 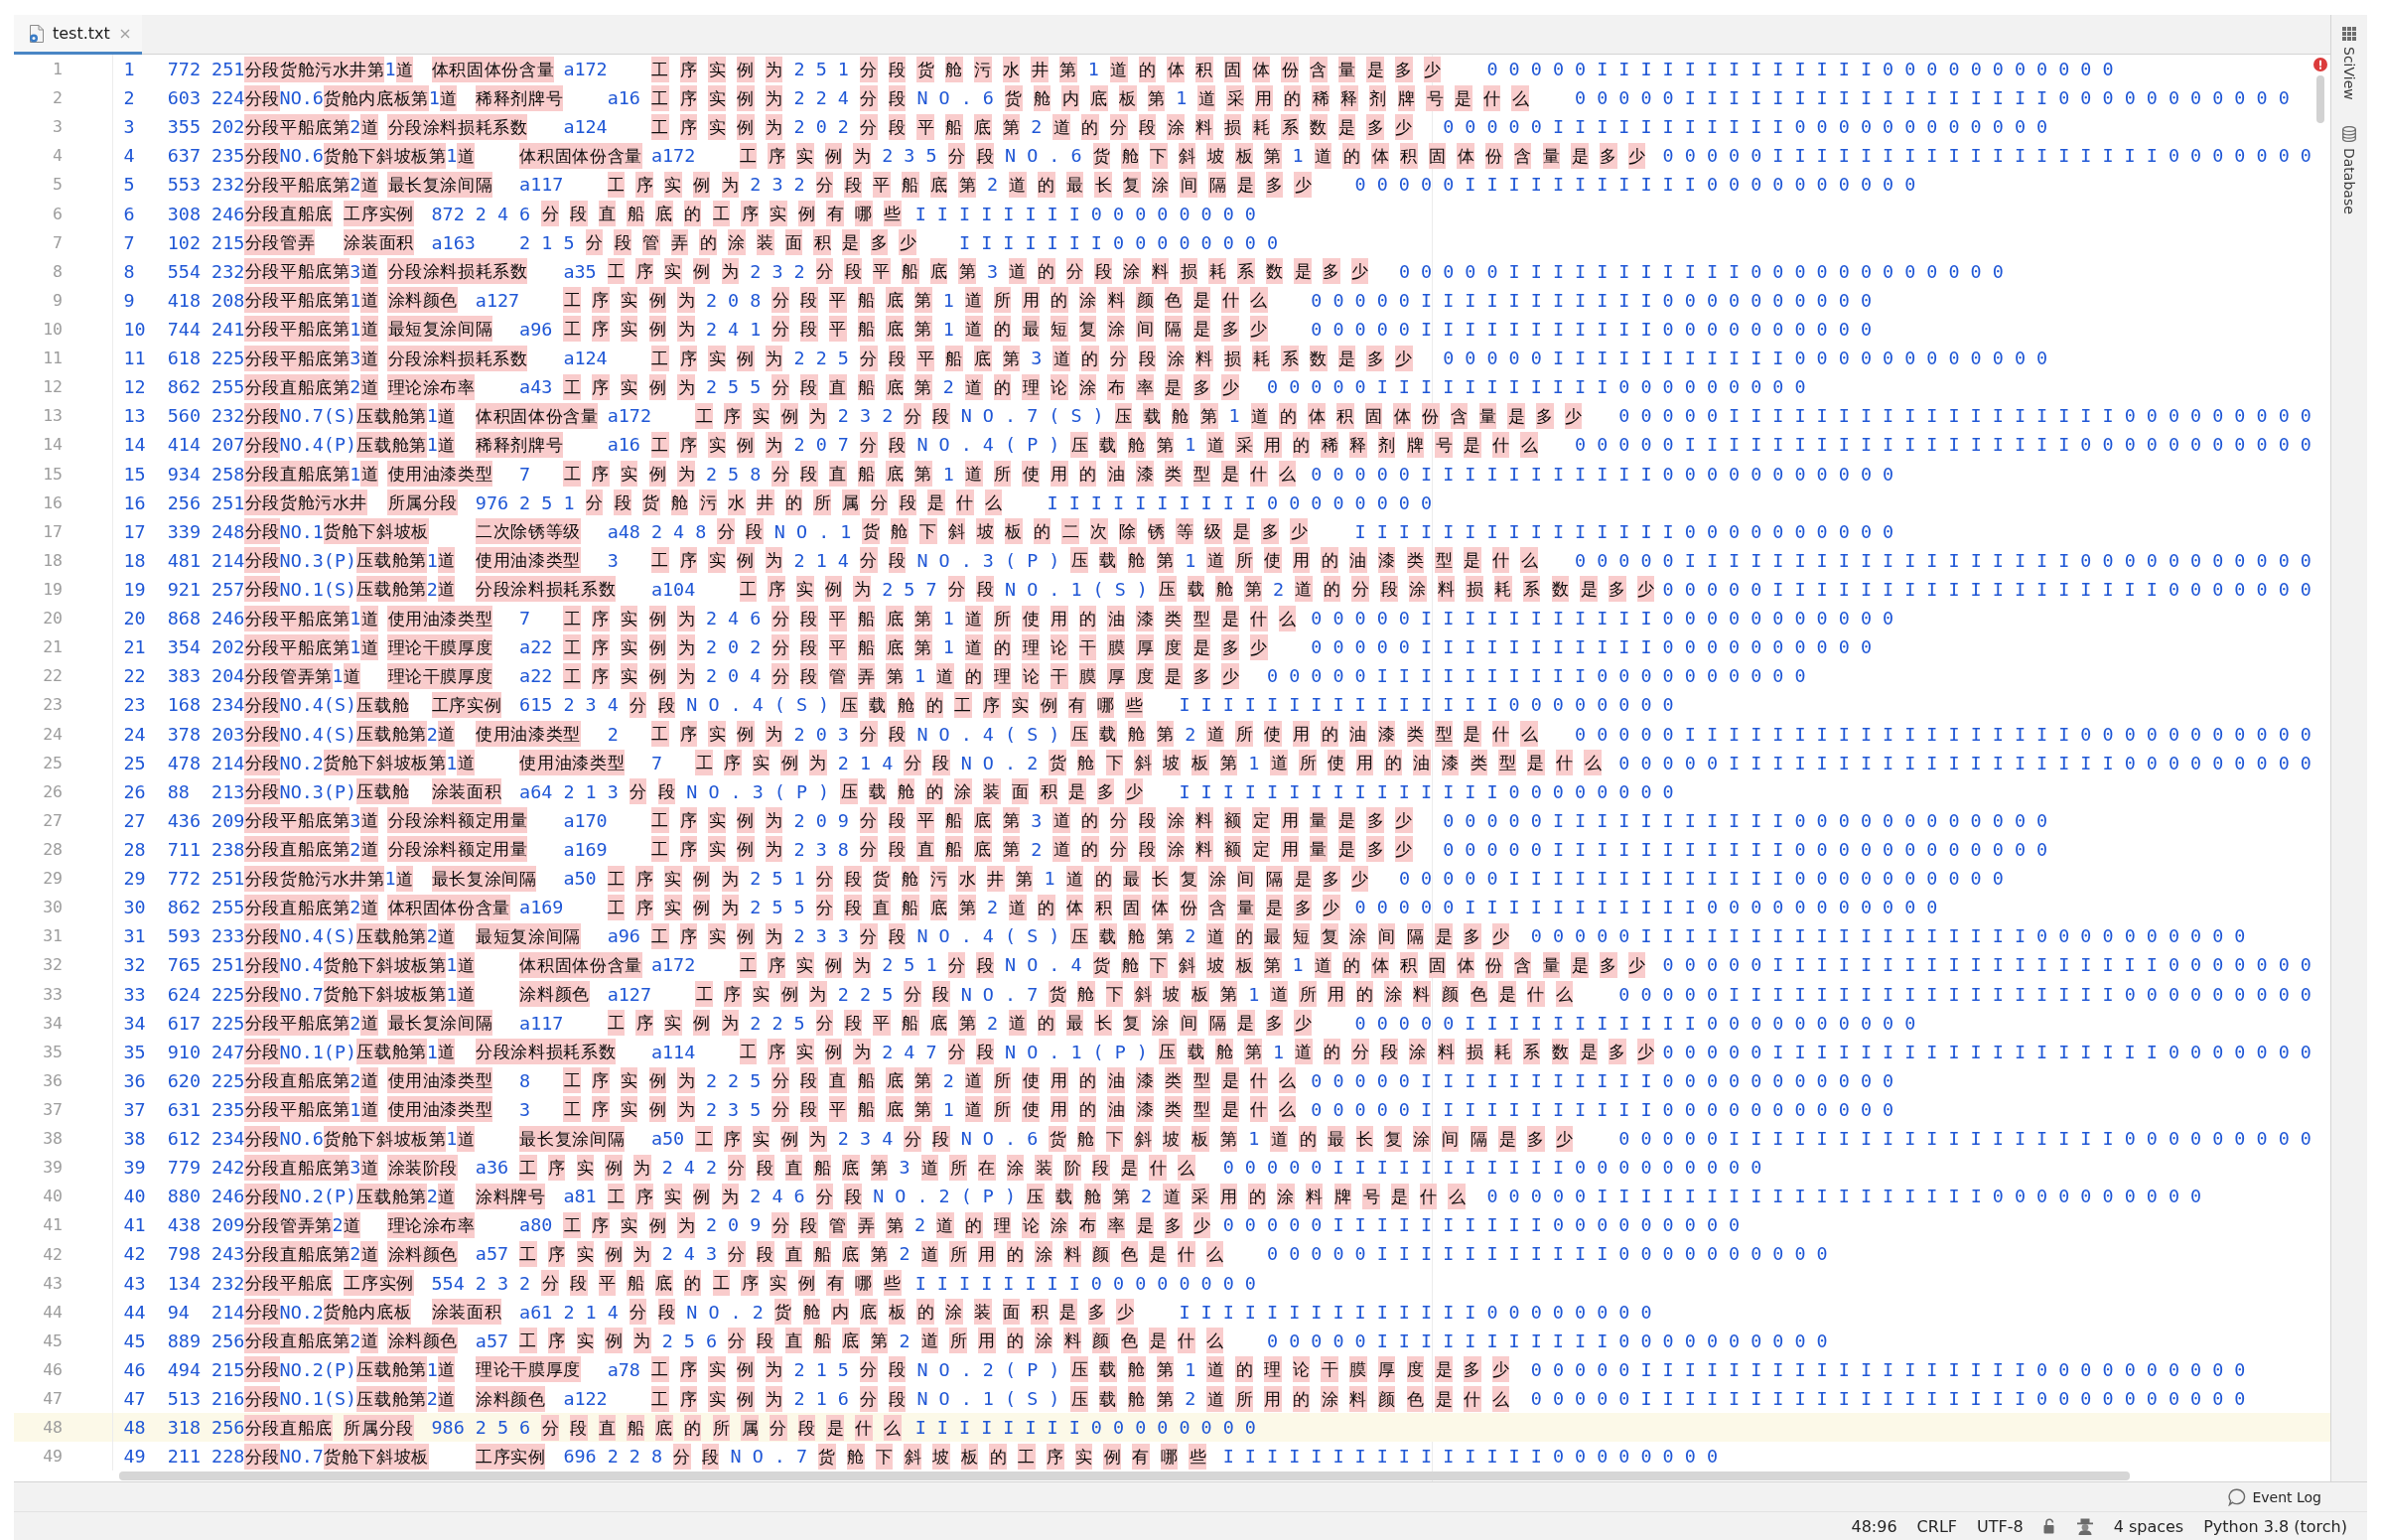 I want to click on code-line: 21 354 202分段平船底第1道 理论干膜厚度 a22 工 序 实 例 为 2 0 2 分 段 平 船 底 第 1 道 的 理 论 干 膜 厚 度 是 多 少 0 0 0 0 0 I I I I I I I I I I I 0 0 0 0 0 0 0 0 0 0, so click(x=998, y=647).